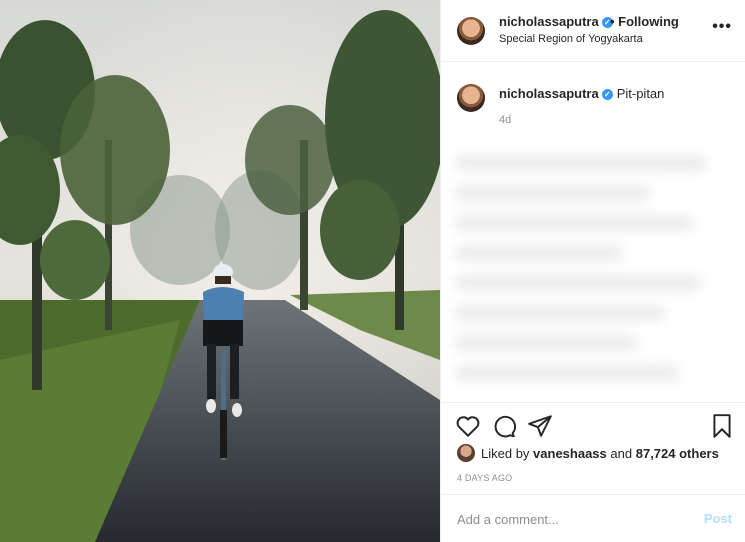  Describe the element at coordinates (648, 21) in the screenshot. I see `following-label: Following` at that location.